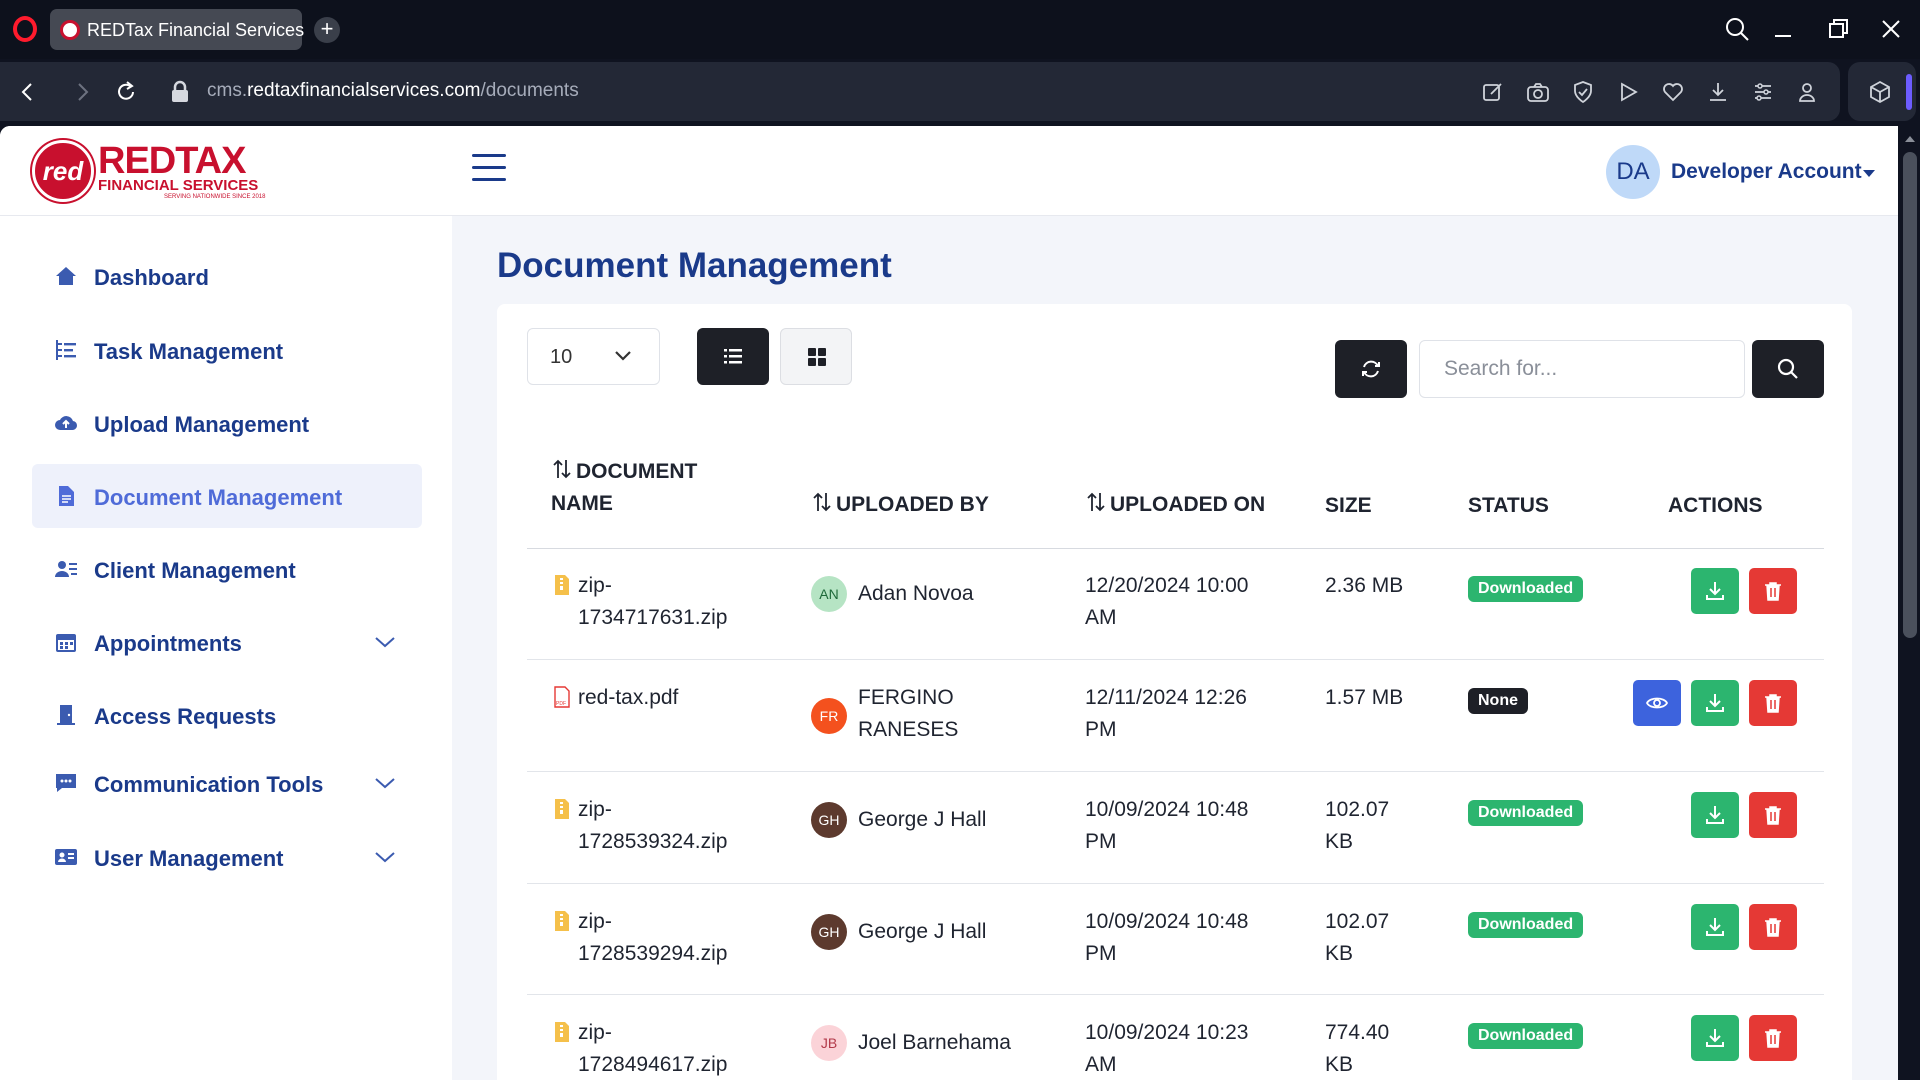 This screenshot has width=1920, height=1080. I want to click on logo-title: REDTAX, so click(172, 161).